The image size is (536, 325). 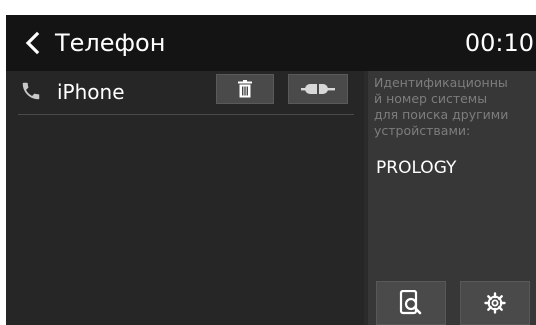 I want to click on device-row: iPhone, so click(x=185, y=93).